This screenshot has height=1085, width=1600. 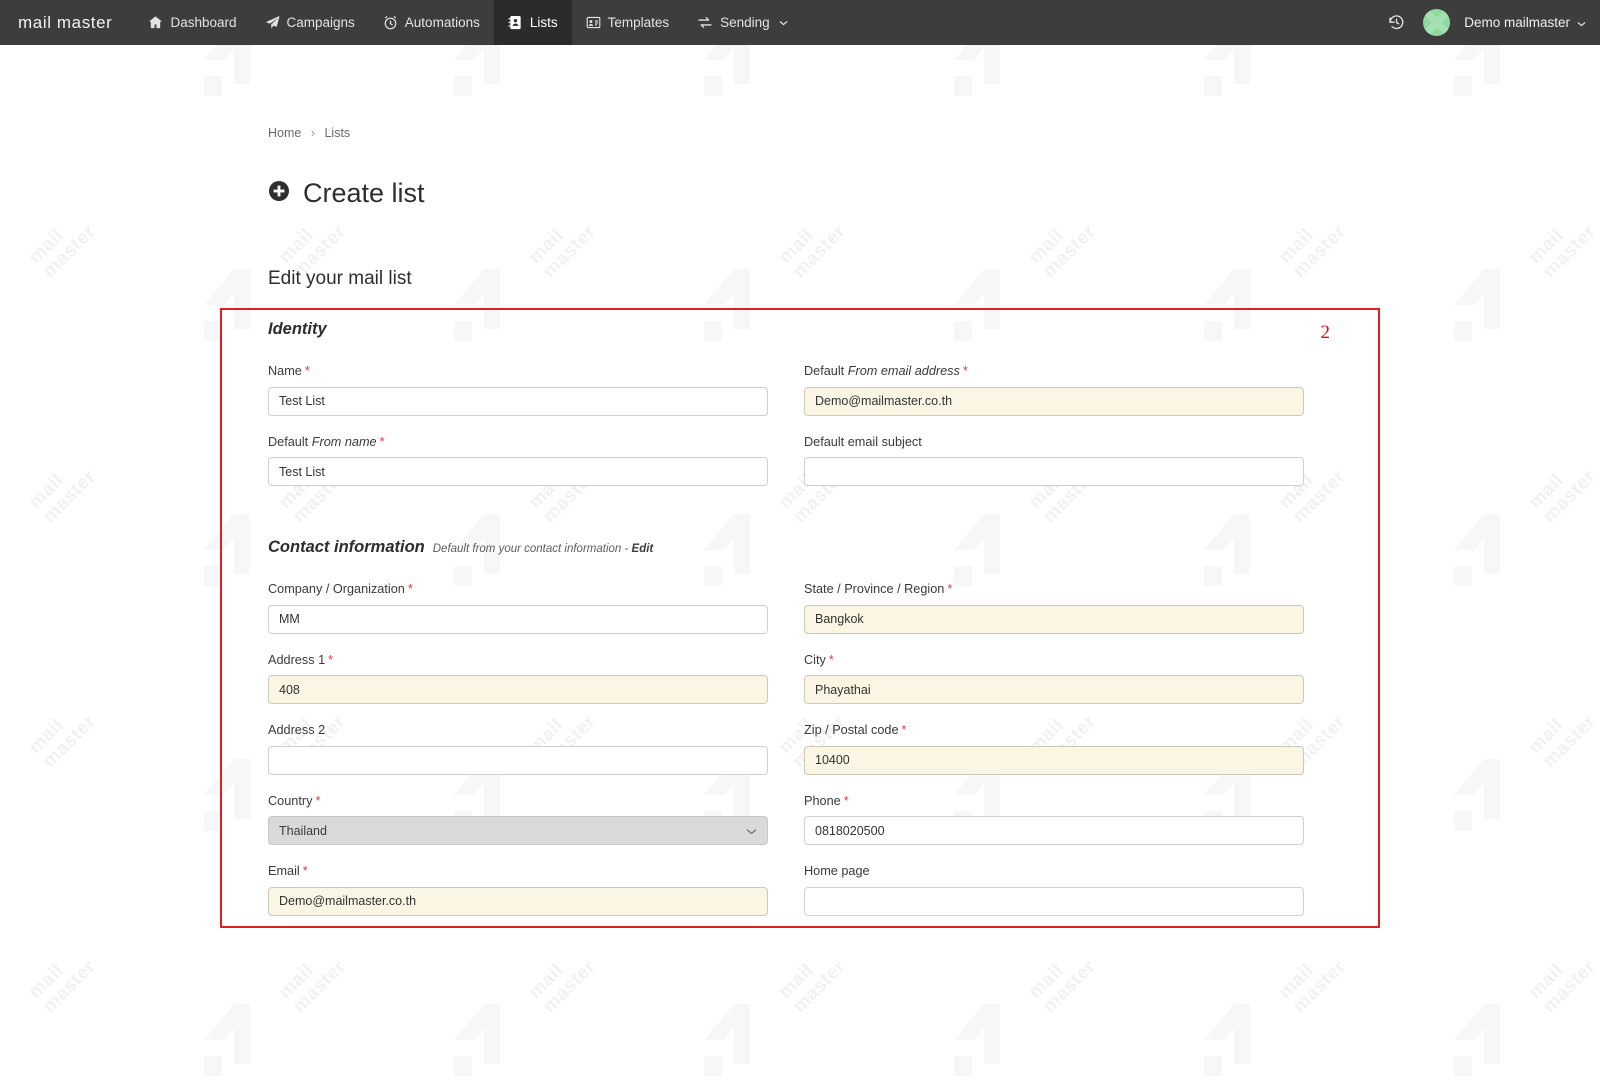 I want to click on field-state-province-region: State / Province / Region *, so click(x=1054, y=607).